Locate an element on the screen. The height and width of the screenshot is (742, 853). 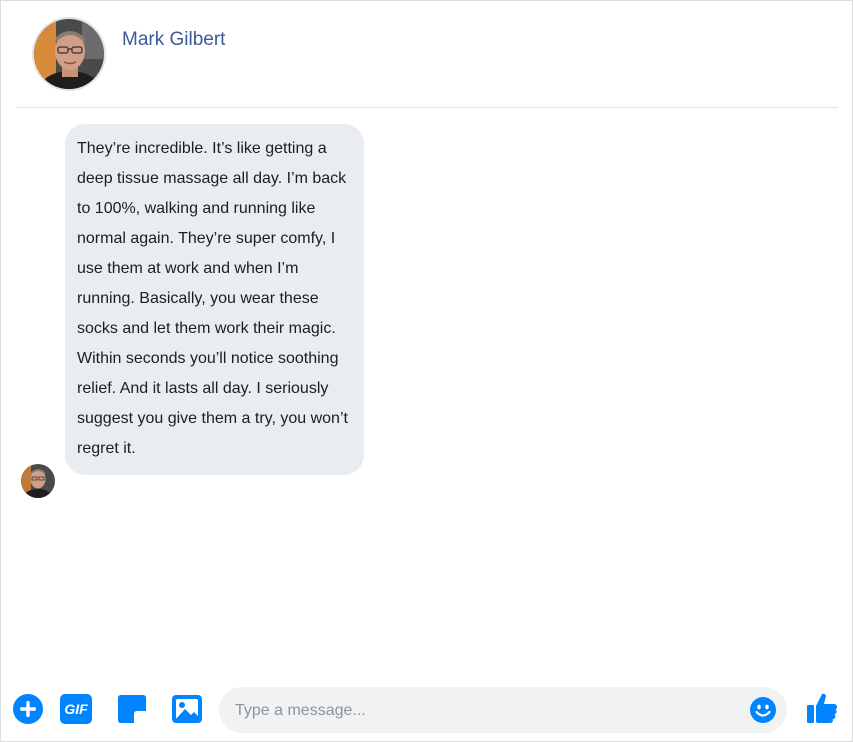
gif-label: GIF is located at coordinates (76, 709).